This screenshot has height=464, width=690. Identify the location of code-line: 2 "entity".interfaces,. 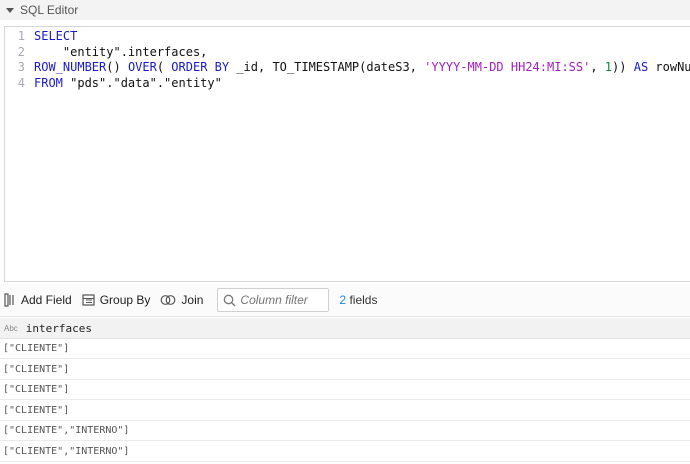
(106, 52).